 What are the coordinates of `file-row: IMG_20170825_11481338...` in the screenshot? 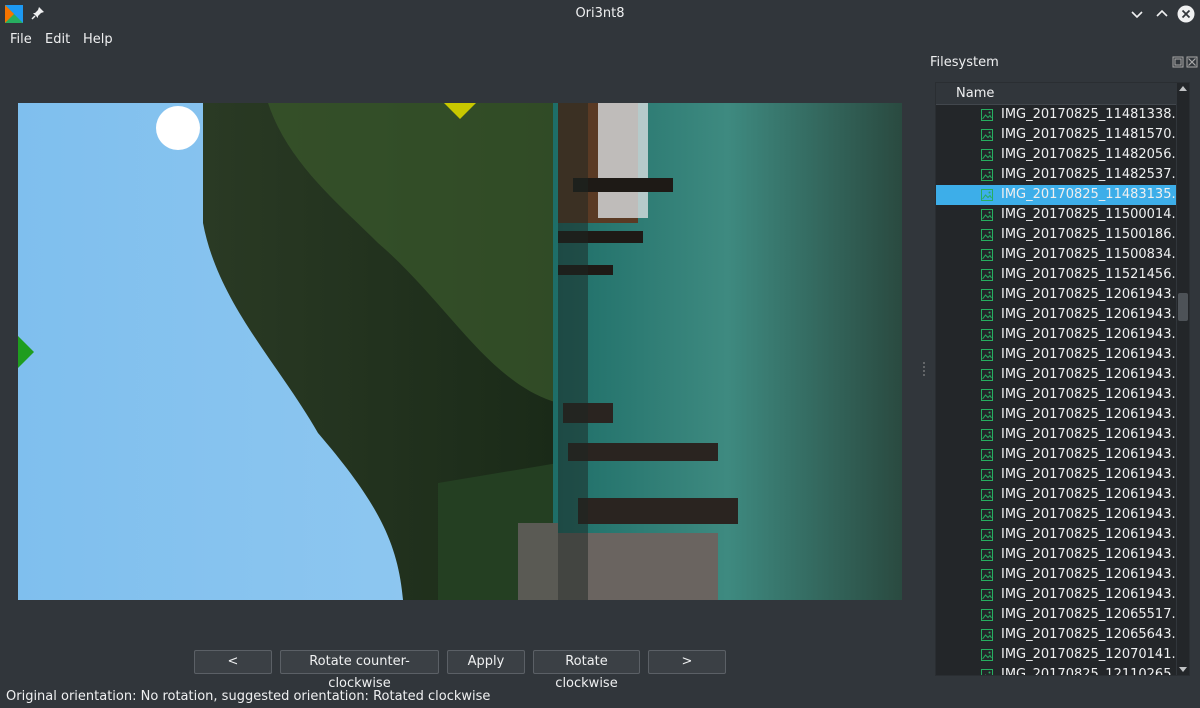 It's located at (1060, 115).